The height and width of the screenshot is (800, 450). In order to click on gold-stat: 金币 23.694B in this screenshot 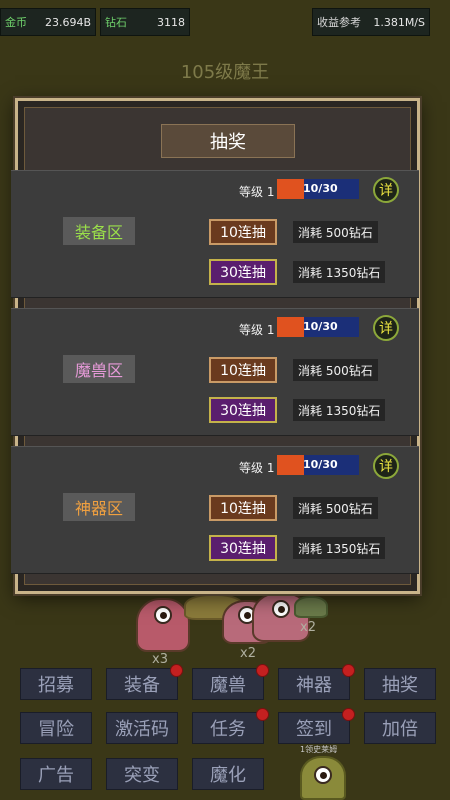, I will do `click(48, 22)`.